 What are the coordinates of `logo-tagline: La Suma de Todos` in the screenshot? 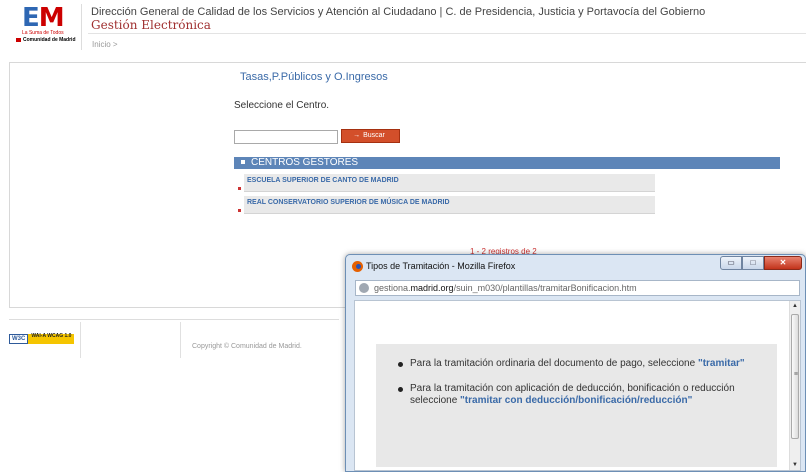 It's located at (43, 33).